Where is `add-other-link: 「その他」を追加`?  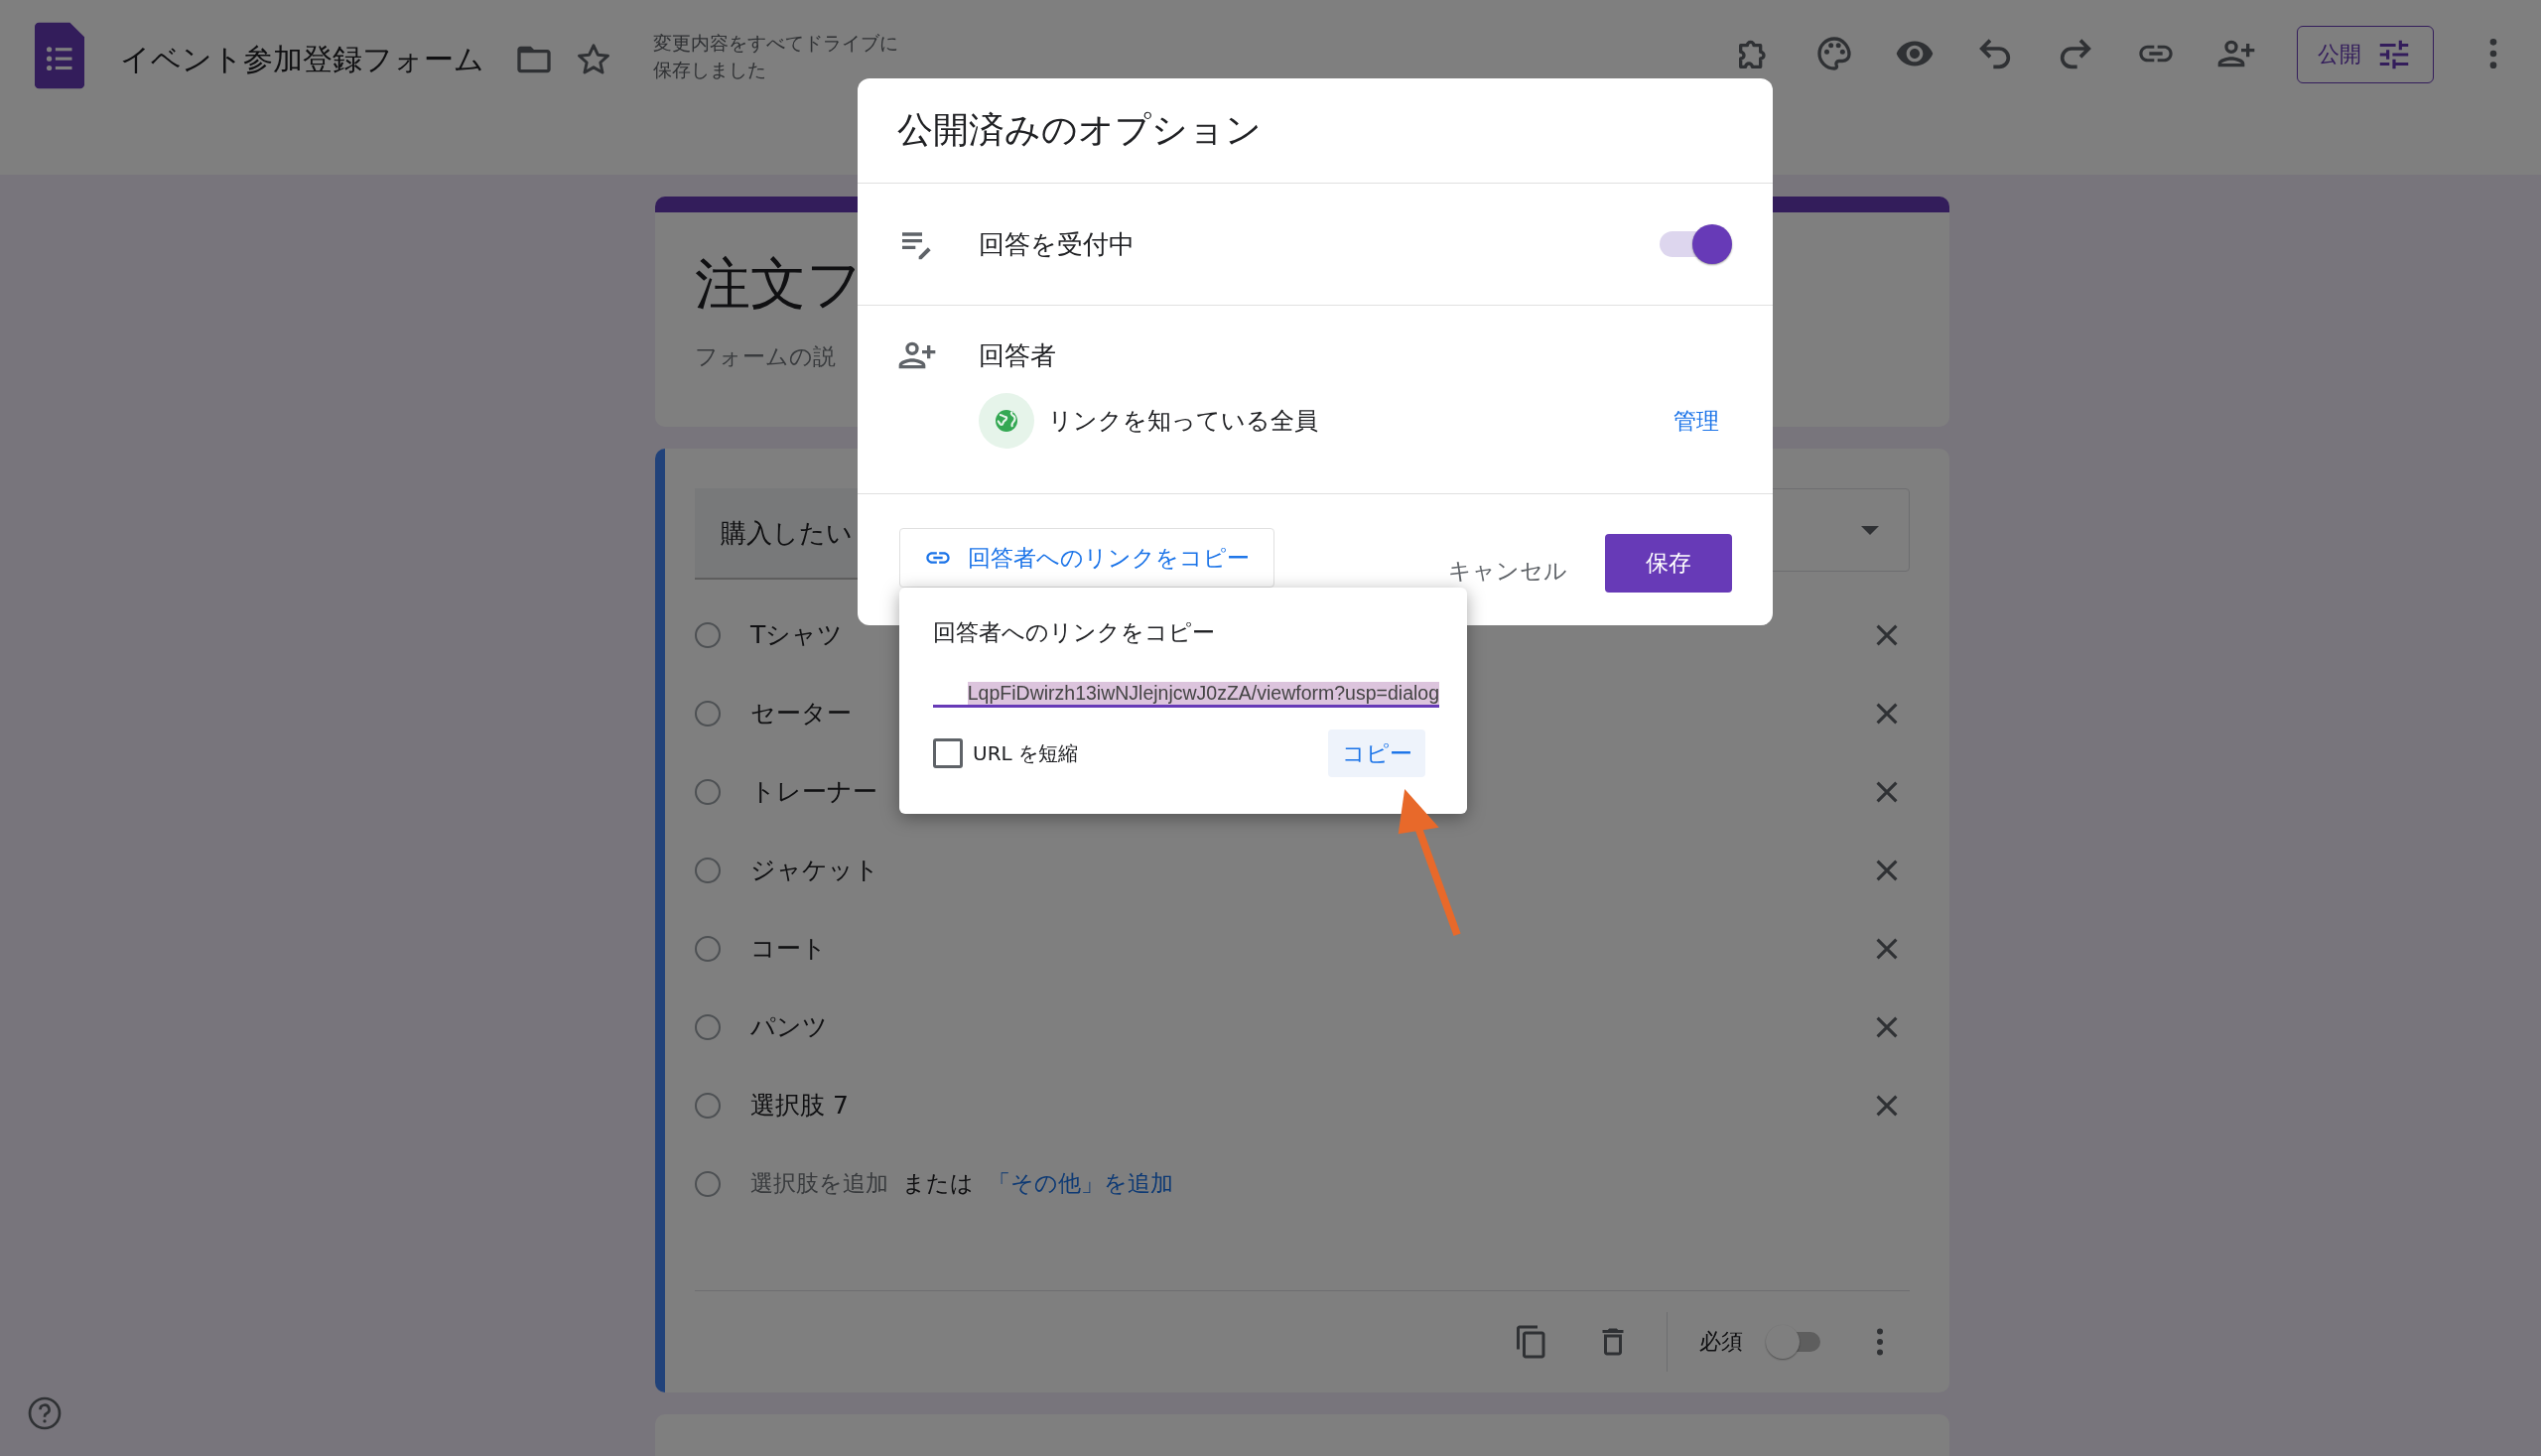 add-other-link: 「その他」を追加 is located at coordinates (1080, 1184).